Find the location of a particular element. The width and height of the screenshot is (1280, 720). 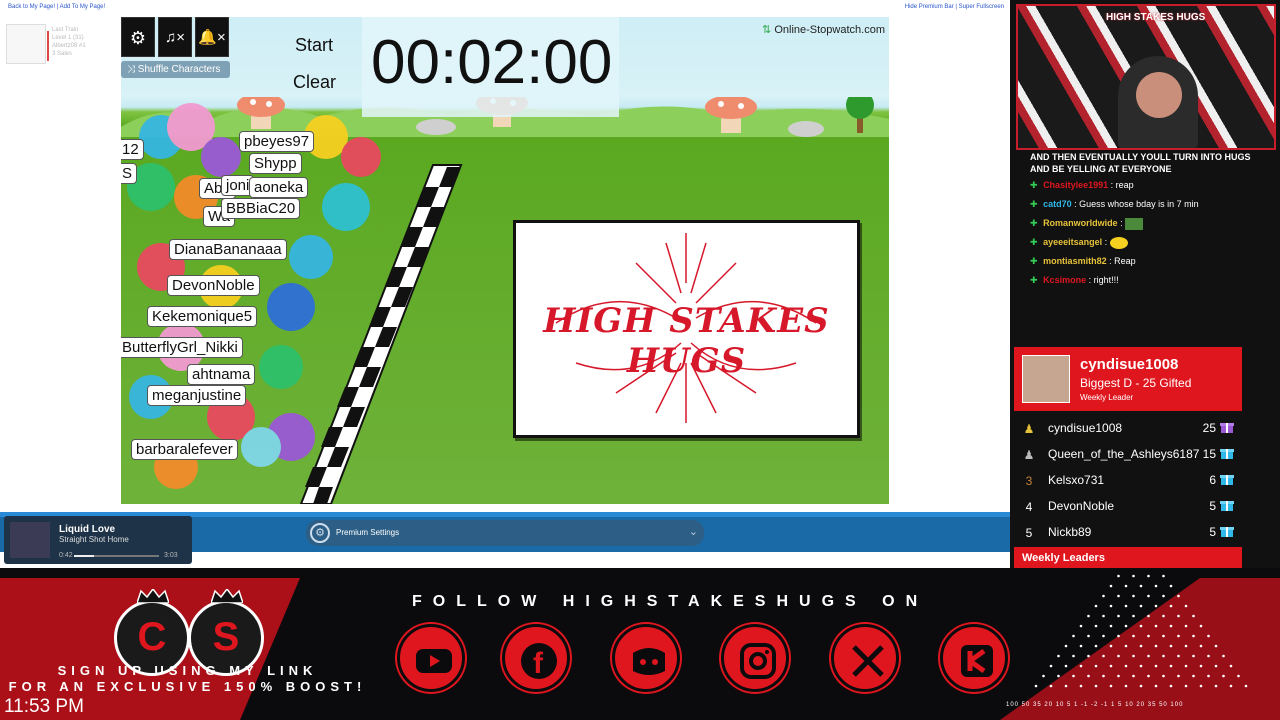

now-playing-widget: Liquid Love Straight Shot Home 0:42 3:03 is located at coordinates (98, 540).